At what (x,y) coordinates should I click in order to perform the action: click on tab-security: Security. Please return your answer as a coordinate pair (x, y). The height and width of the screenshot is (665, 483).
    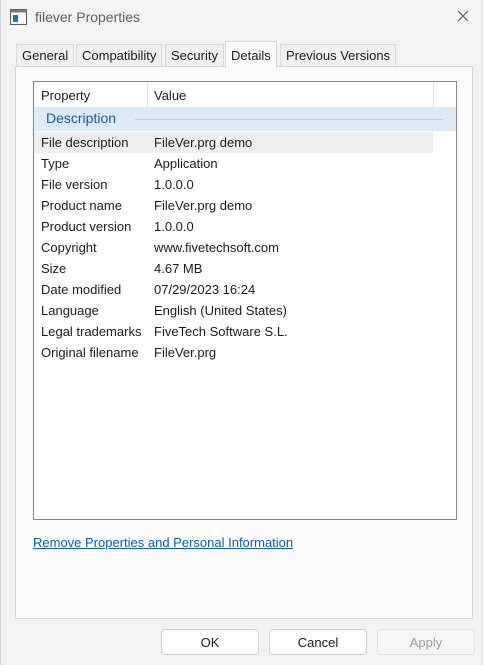
    Looking at the image, I should click on (194, 55).